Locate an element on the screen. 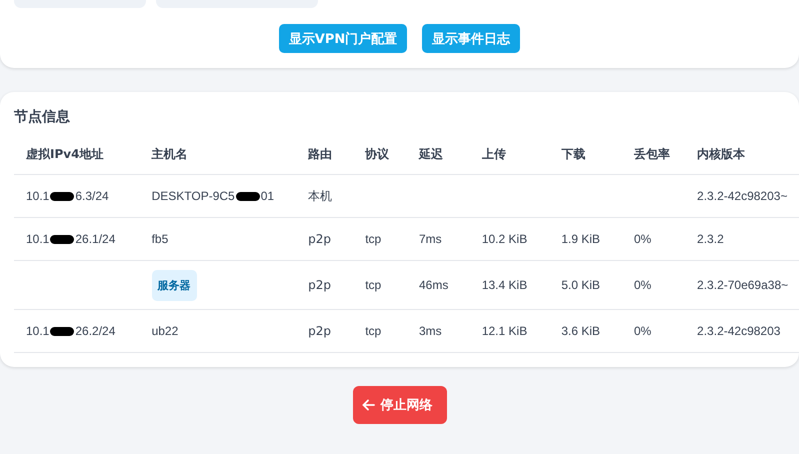  latency-cell: 7ms is located at coordinates (430, 239).